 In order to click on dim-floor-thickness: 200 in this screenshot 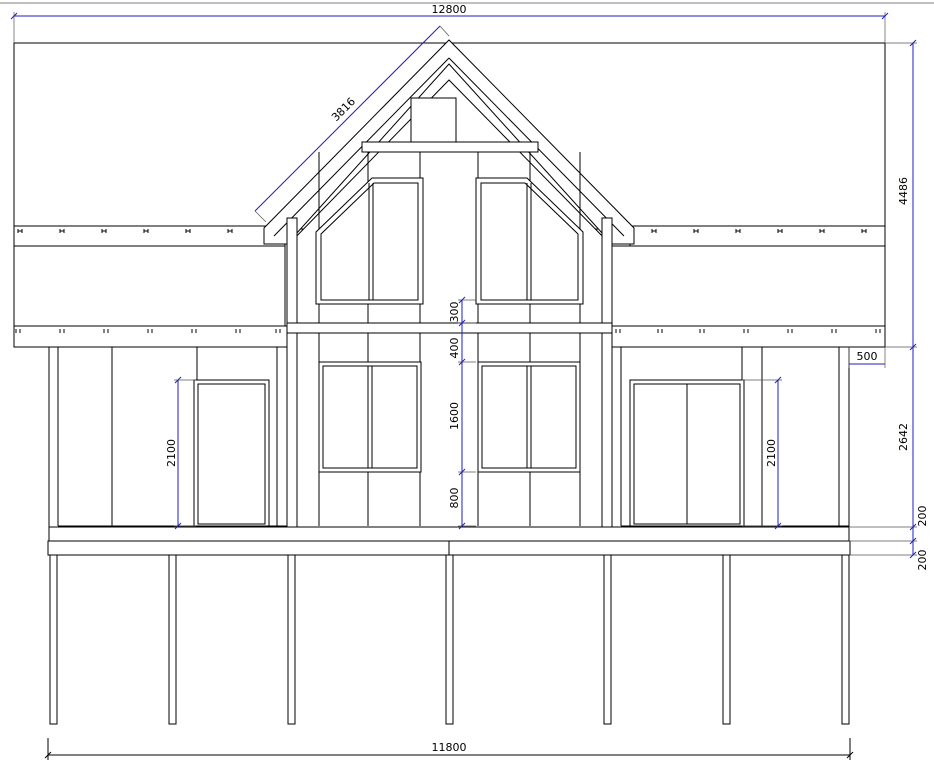, I will do `click(889, 525)`.